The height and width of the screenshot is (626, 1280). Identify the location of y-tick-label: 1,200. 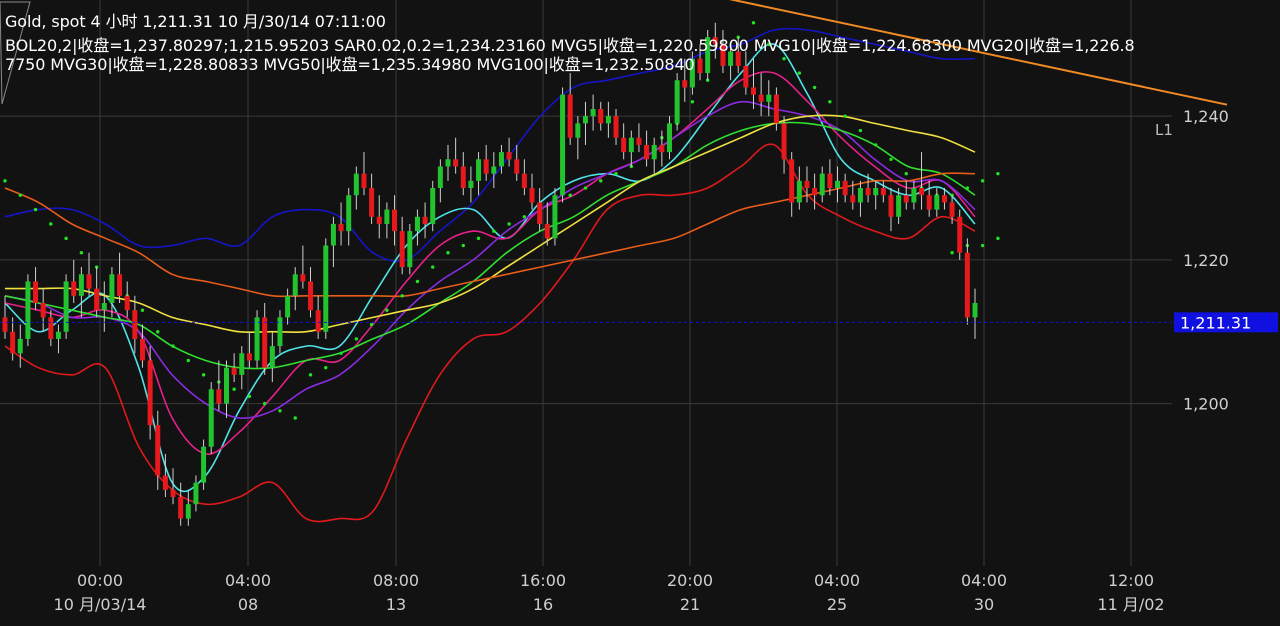
(1206, 404).